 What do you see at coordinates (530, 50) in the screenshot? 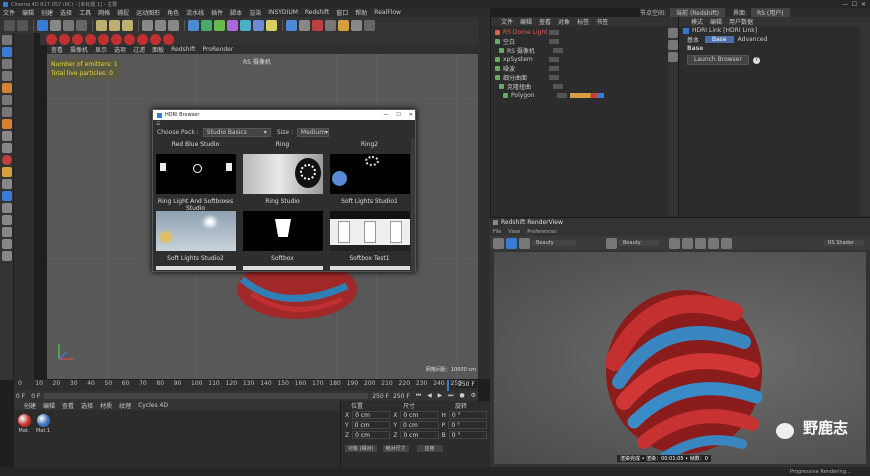
I see `object-name: RS 摄像机` at bounding box center [530, 50].